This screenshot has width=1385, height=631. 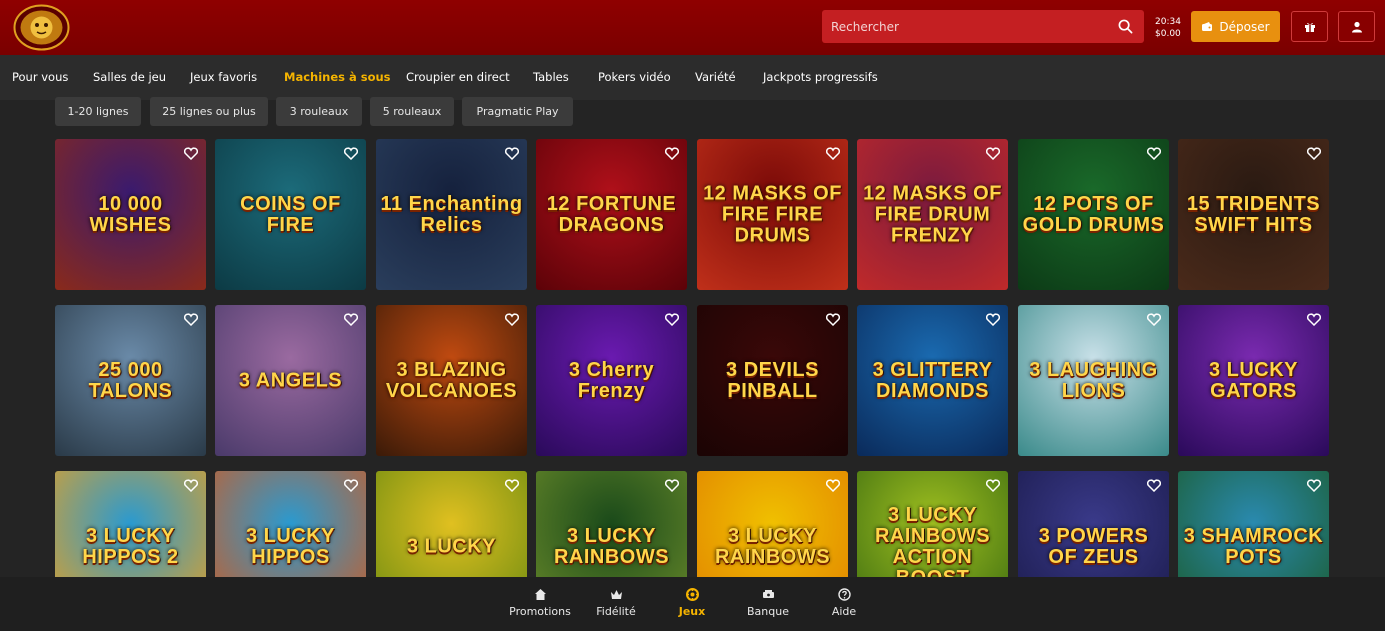 What do you see at coordinates (412, 111) in the screenshot?
I see `filter-5-rouleaux: 5 rouleaux` at bounding box center [412, 111].